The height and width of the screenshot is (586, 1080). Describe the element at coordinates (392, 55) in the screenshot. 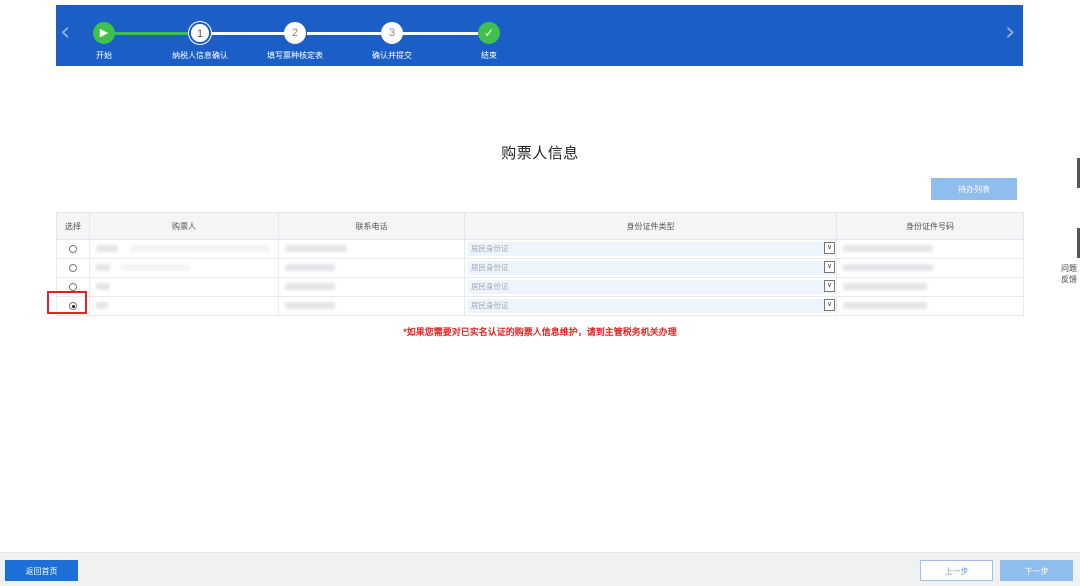

I see `step-label-confirm-submit: 确认并提交` at that location.